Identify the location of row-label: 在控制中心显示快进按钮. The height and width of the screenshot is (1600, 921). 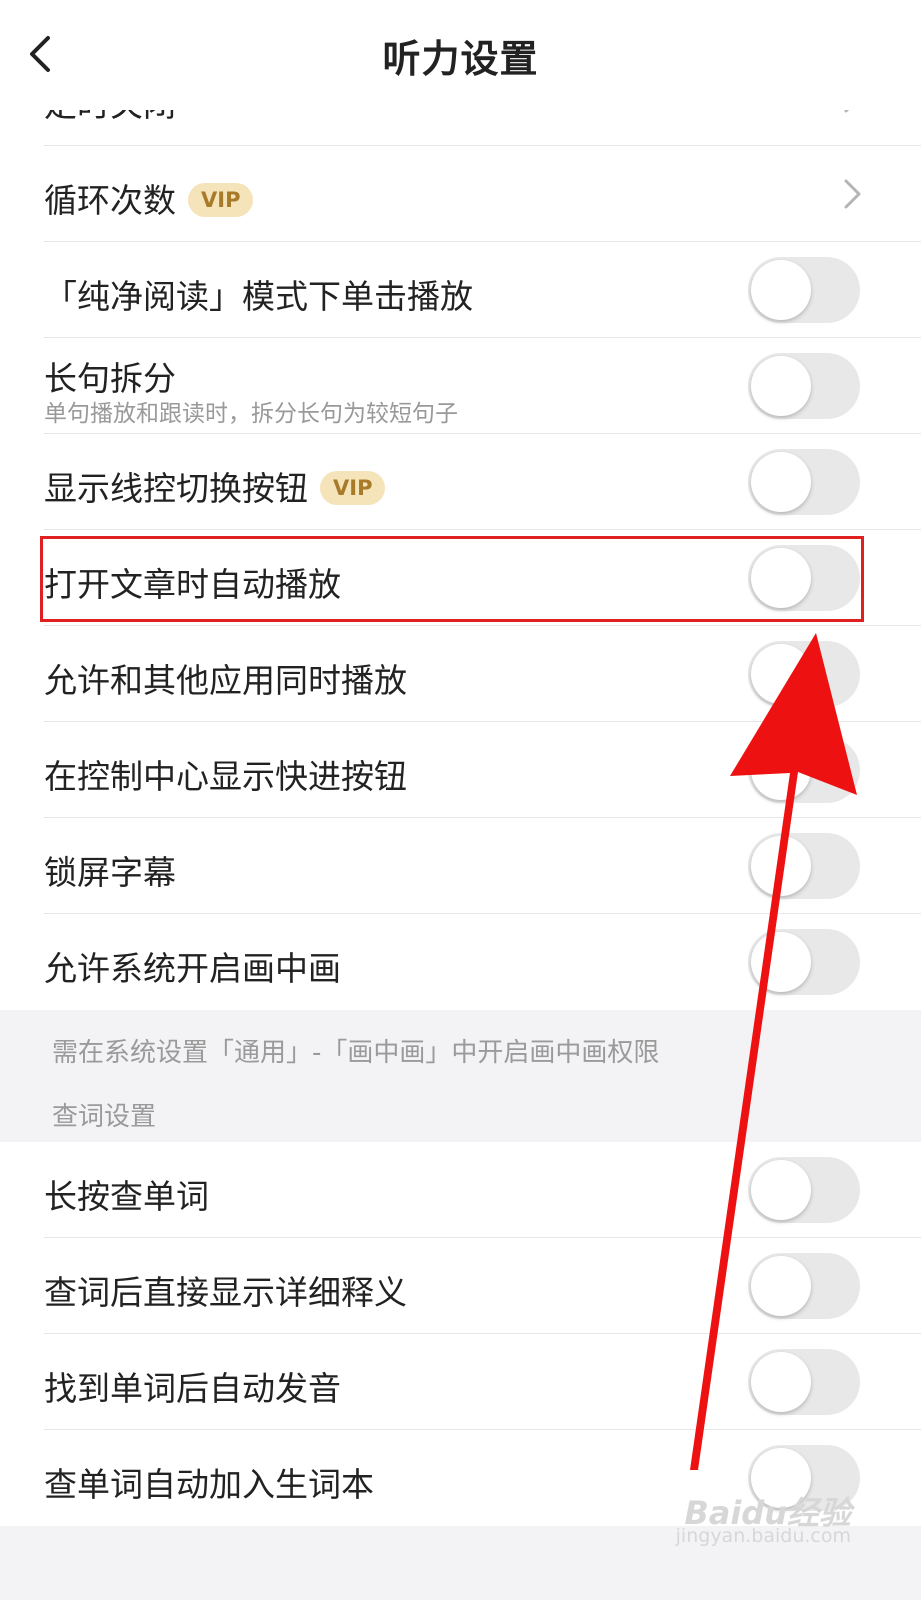
(225, 776).